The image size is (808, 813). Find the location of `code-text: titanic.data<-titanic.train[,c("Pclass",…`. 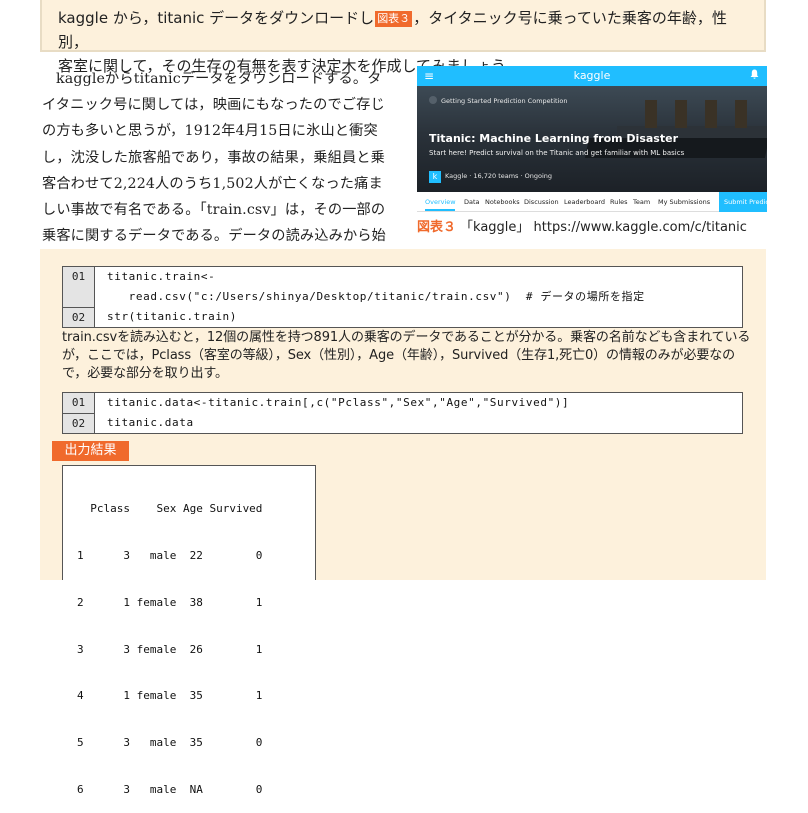

code-text: titanic.data<-titanic.train[,c("Pclass",… is located at coordinates (338, 402).